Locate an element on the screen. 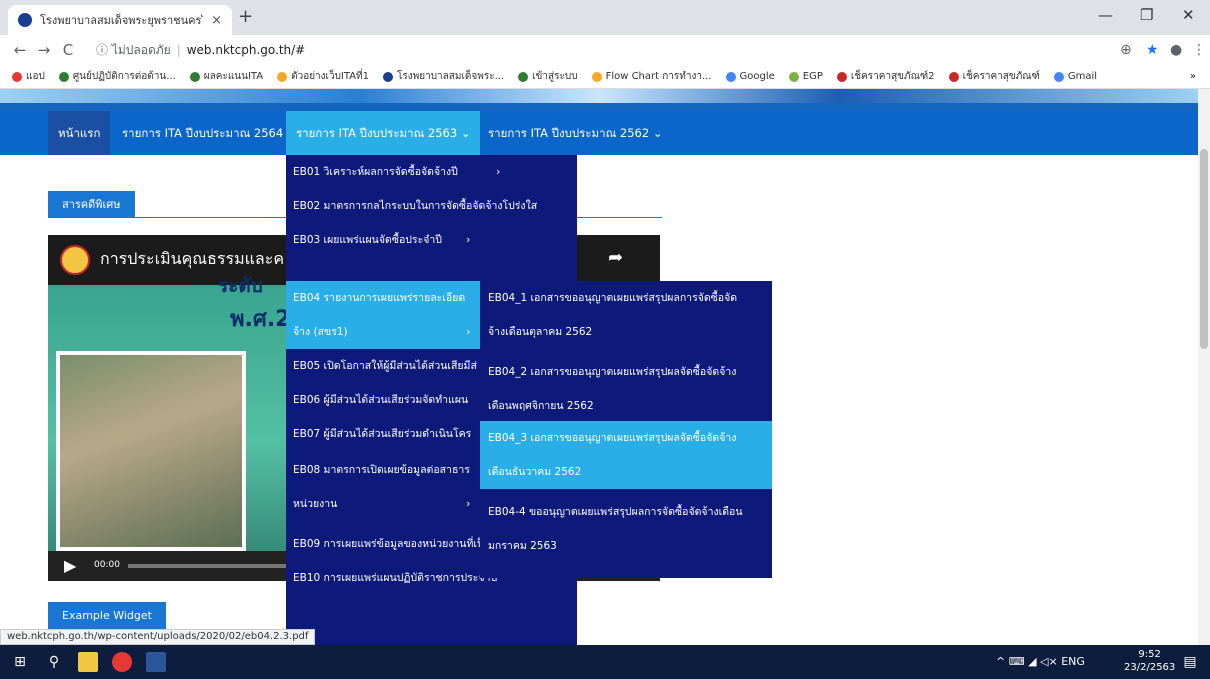 The image size is (1210, 679). nav-home: หน้าแรก is located at coordinates (79, 133).